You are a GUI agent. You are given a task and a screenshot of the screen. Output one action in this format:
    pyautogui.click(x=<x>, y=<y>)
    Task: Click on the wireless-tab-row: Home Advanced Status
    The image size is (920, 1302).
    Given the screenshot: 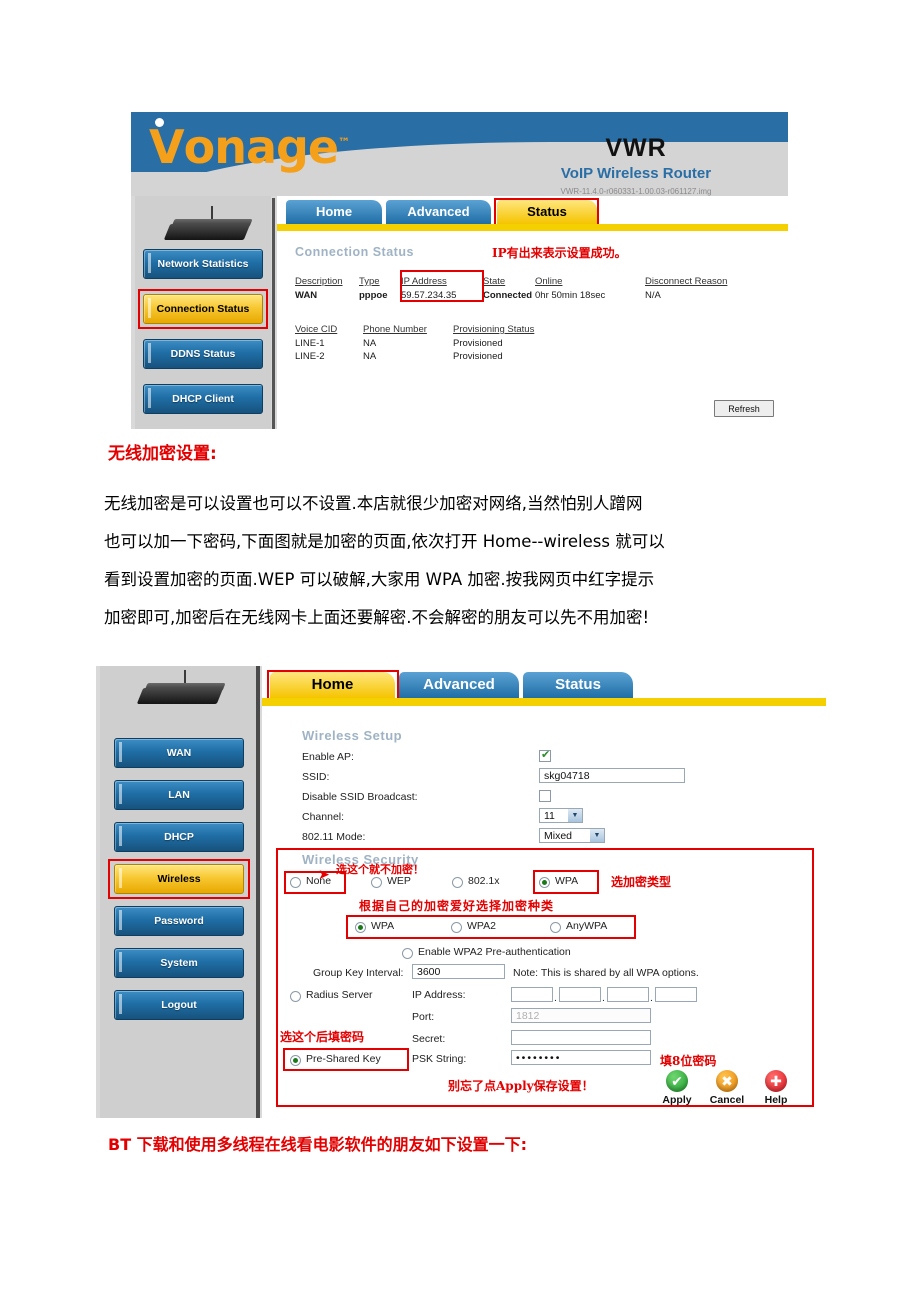 What is the action you would take?
    pyautogui.click(x=544, y=686)
    